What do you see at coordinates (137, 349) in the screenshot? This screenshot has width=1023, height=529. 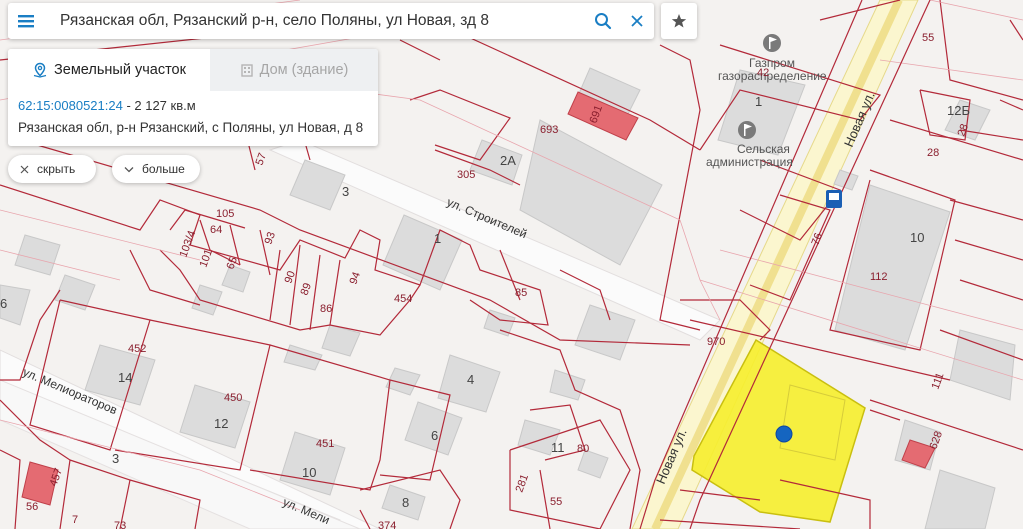 I see `parcel-number: 452` at bounding box center [137, 349].